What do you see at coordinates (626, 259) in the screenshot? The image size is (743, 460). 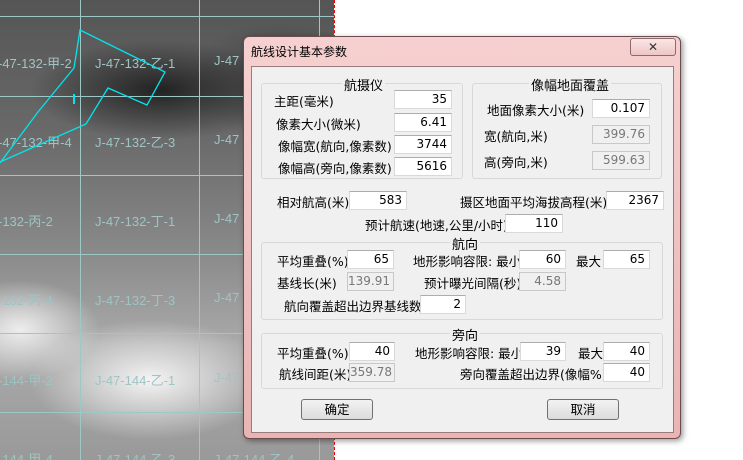 I see `forward-max-input: 65` at bounding box center [626, 259].